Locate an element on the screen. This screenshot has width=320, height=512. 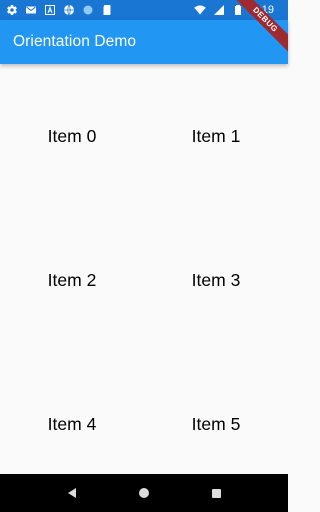
system-icons: 5:19 is located at coordinates (237, 10).